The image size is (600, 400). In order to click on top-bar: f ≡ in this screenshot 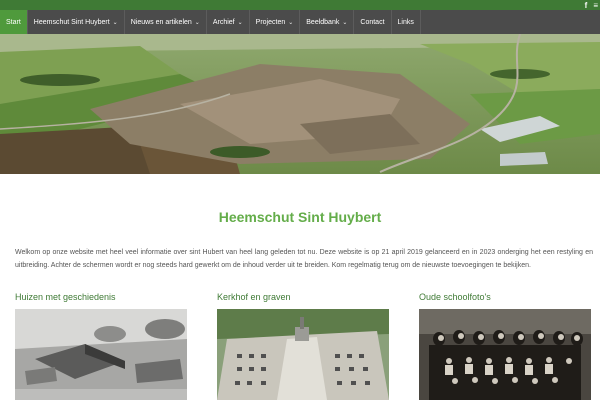, I will do `click(300, 5)`.